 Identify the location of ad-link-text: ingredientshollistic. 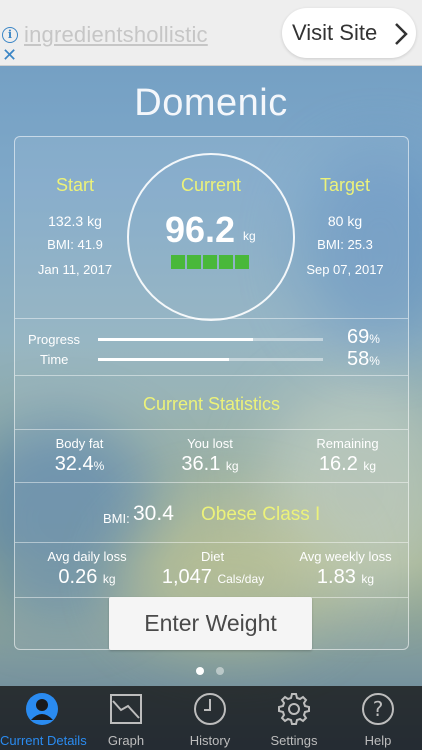
(116, 35).